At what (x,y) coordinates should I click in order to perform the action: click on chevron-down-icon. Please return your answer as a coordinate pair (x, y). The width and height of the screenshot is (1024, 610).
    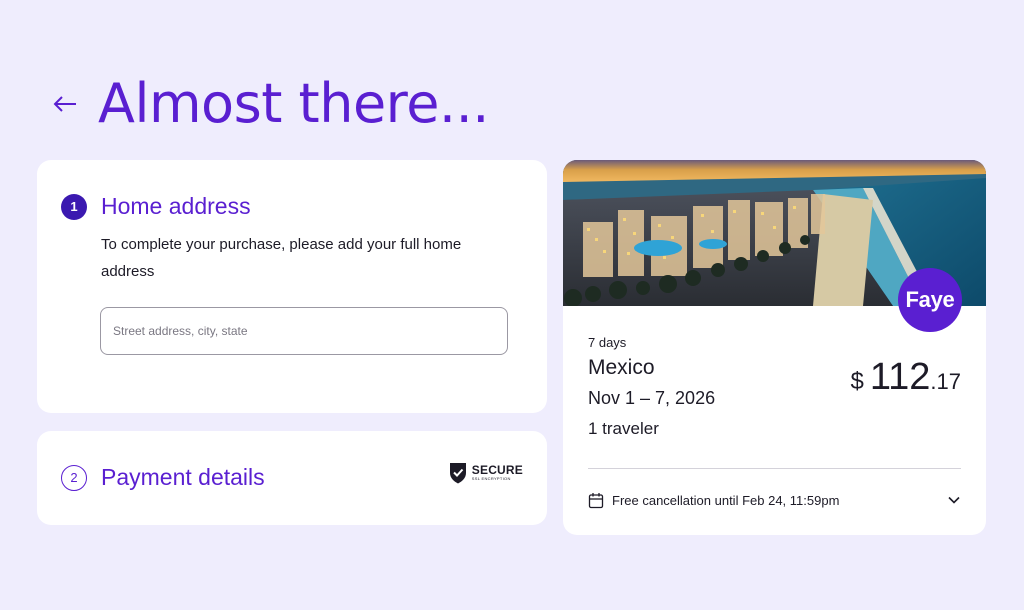
    Looking at the image, I should click on (954, 500).